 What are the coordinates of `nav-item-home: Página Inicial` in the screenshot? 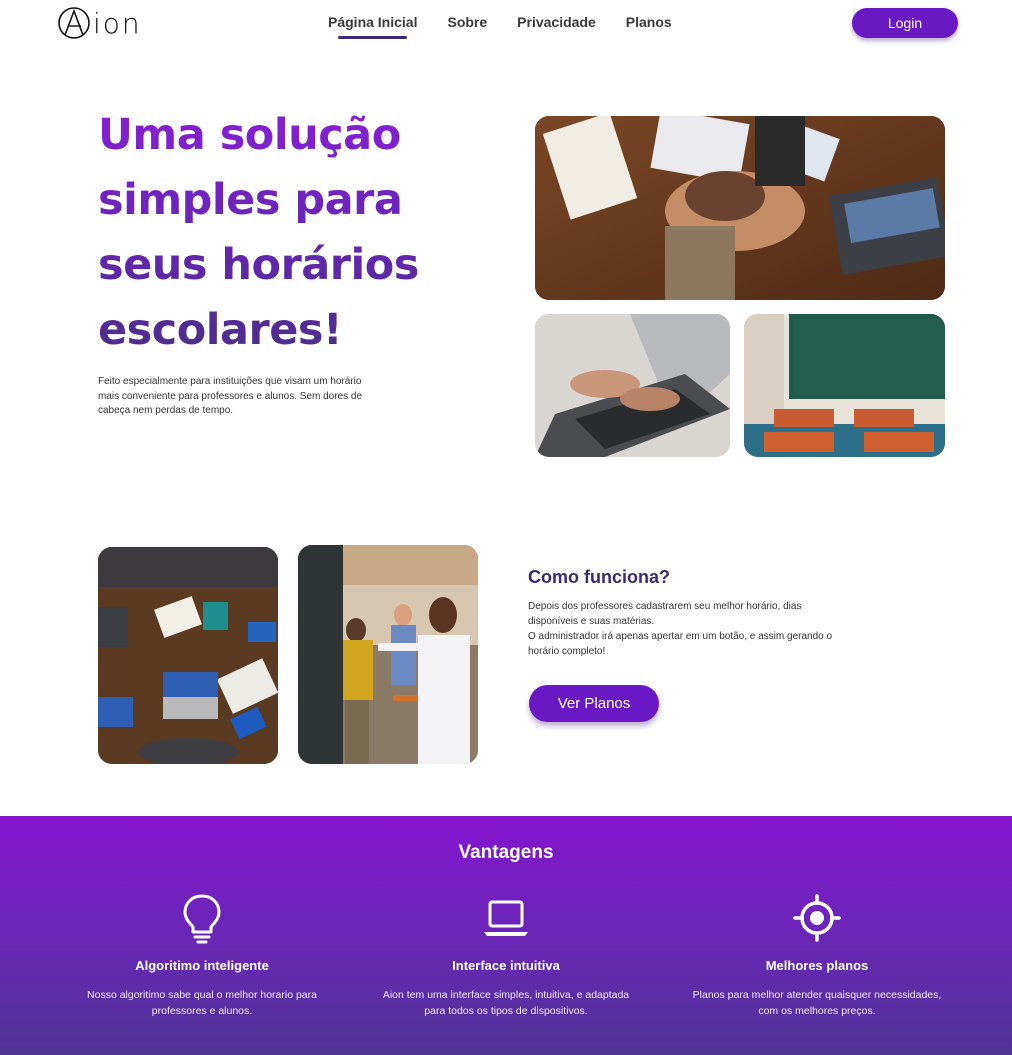 It's located at (372, 26).